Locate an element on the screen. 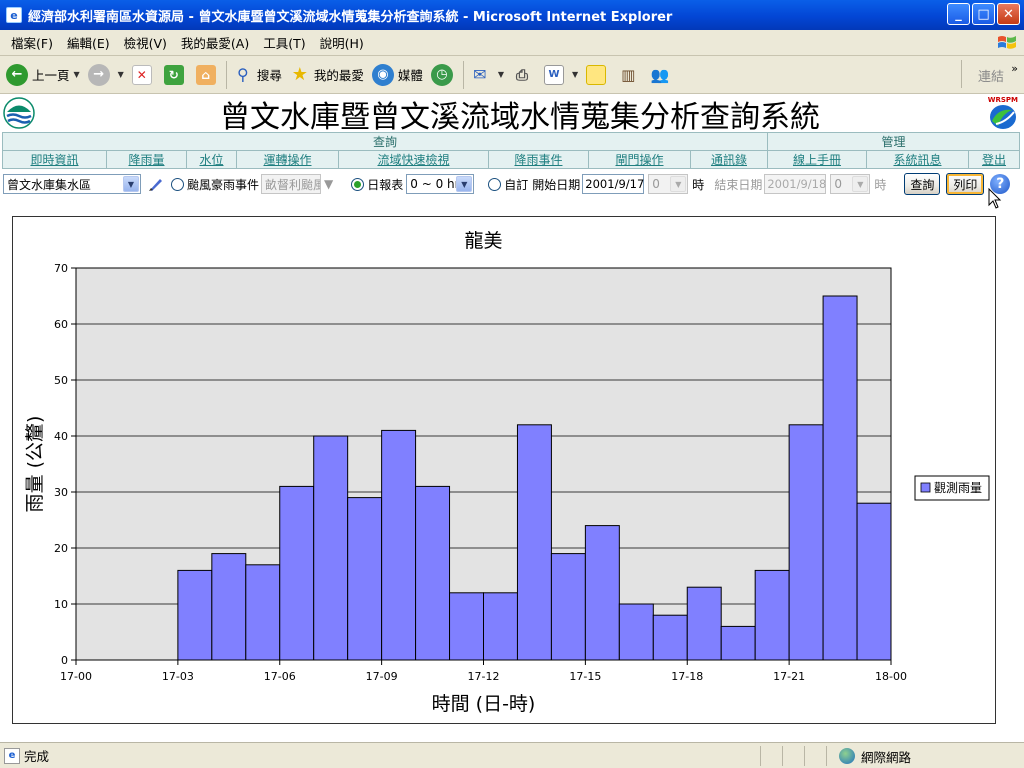 The height and width of the screenshot is (768, 1024). page-done-icon: e is located at coordinates (12, 755).